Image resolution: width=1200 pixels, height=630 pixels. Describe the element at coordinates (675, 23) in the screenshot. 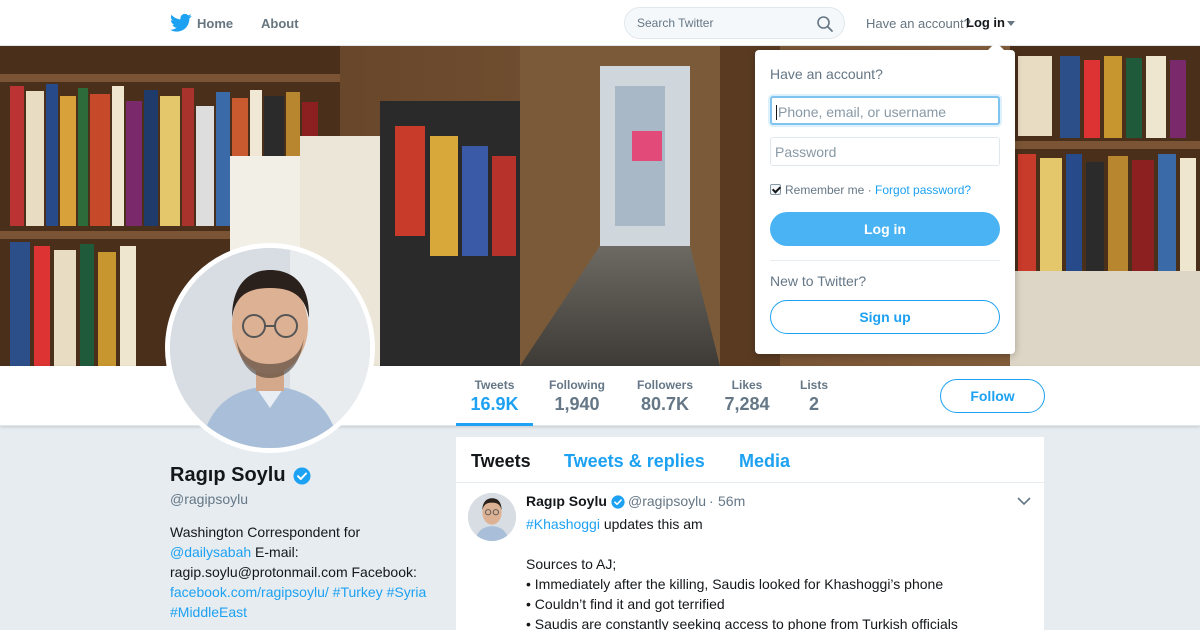

I see `search-input: Search Twitter` at that location.